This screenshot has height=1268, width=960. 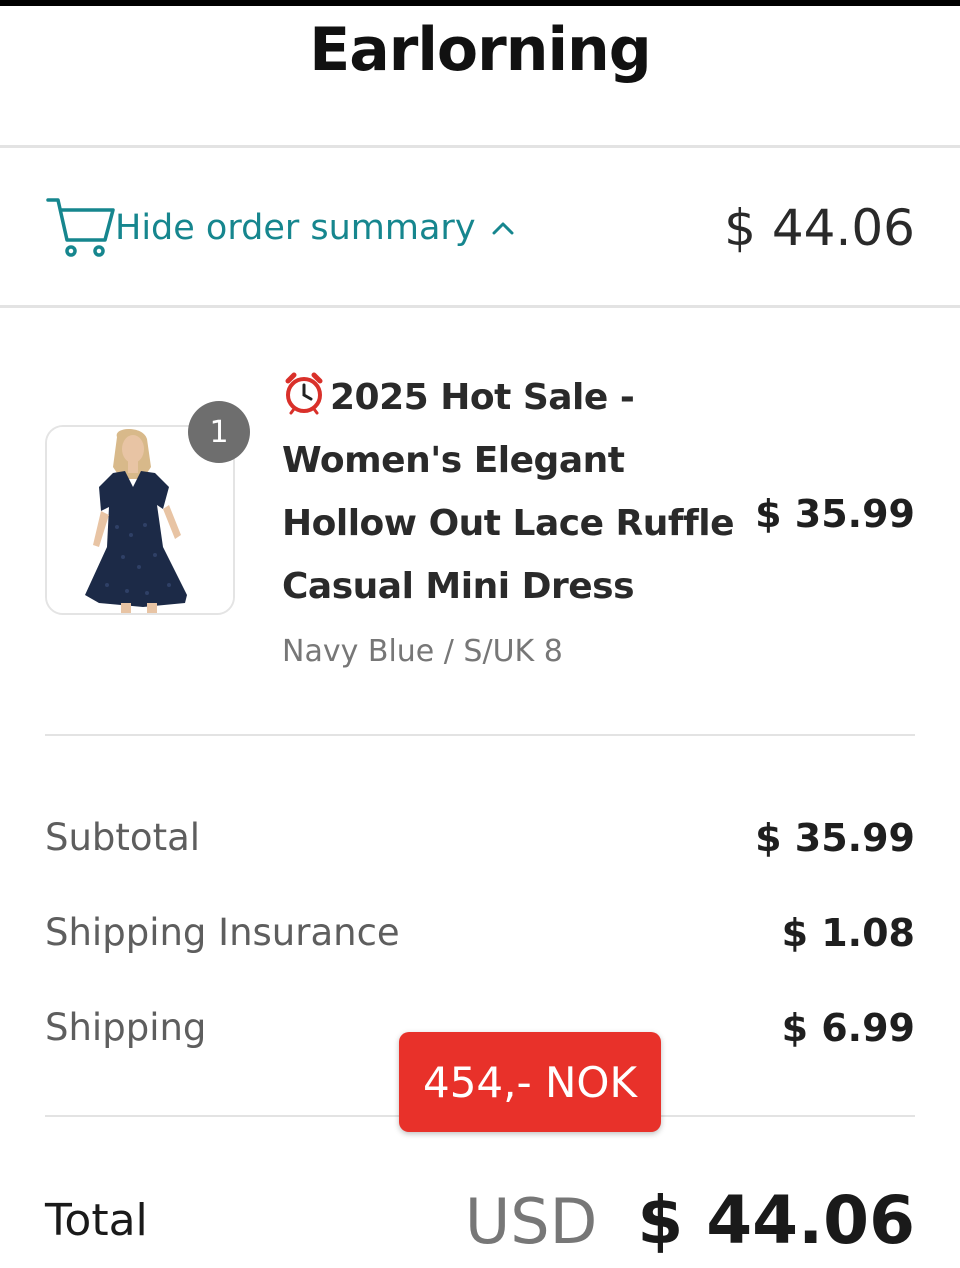 What do you see at coordinates (482, 397) in the screenshot?
I see `product-title-line-1: 2025 Hot Sale -` at bounding box center [482, 397].